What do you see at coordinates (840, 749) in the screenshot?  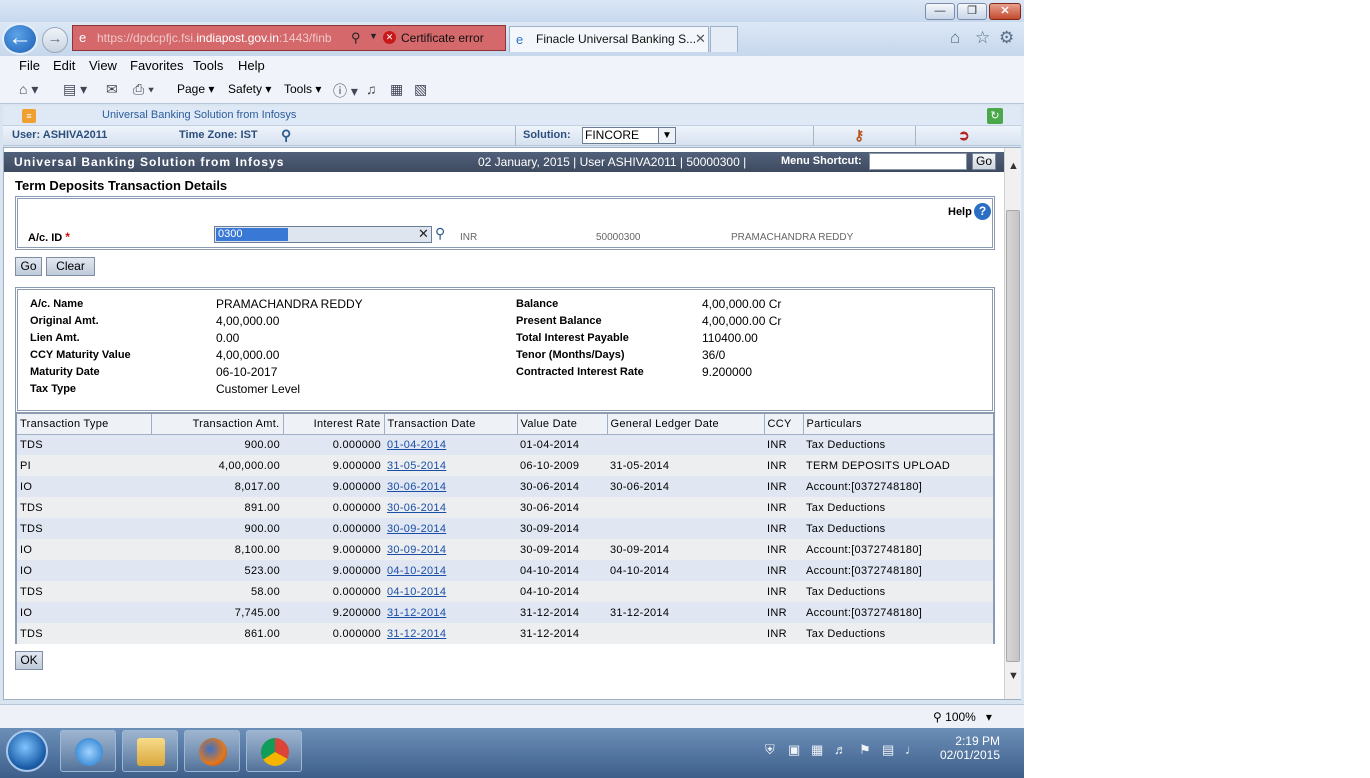 I see `tray-speaker-icon: ♬` at bounding box center [840, 749].